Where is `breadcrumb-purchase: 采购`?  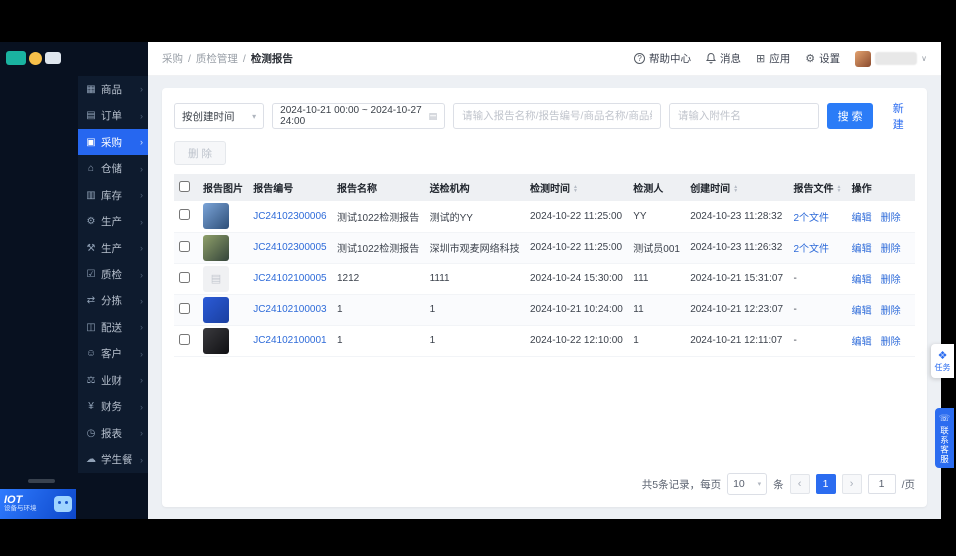
breadcrumb-purchase: 采购 is located at coordinates (172, 58).